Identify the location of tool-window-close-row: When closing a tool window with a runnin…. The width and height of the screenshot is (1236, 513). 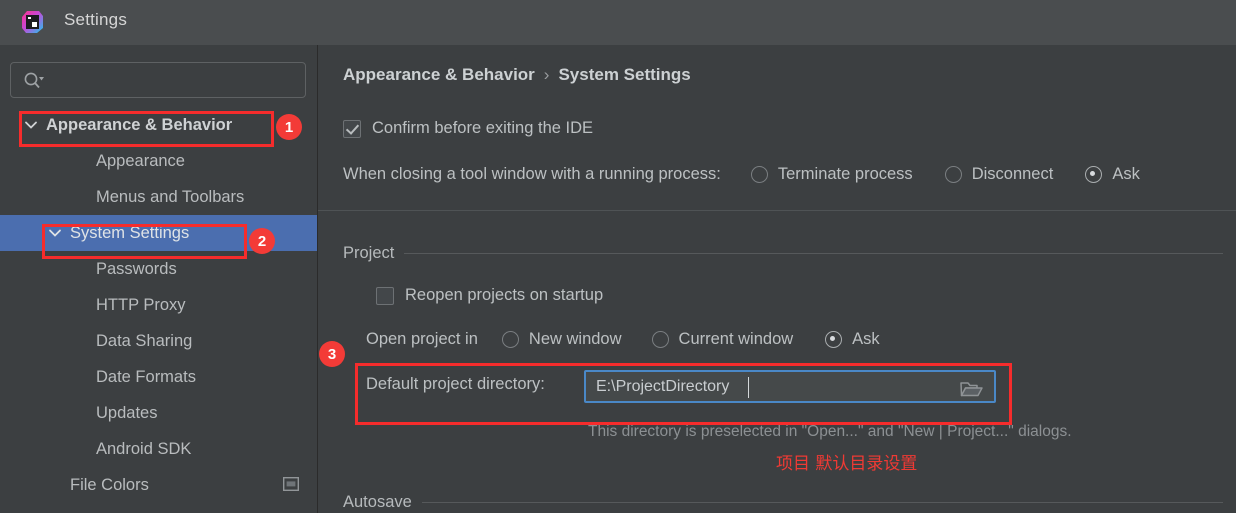
(741, 174).